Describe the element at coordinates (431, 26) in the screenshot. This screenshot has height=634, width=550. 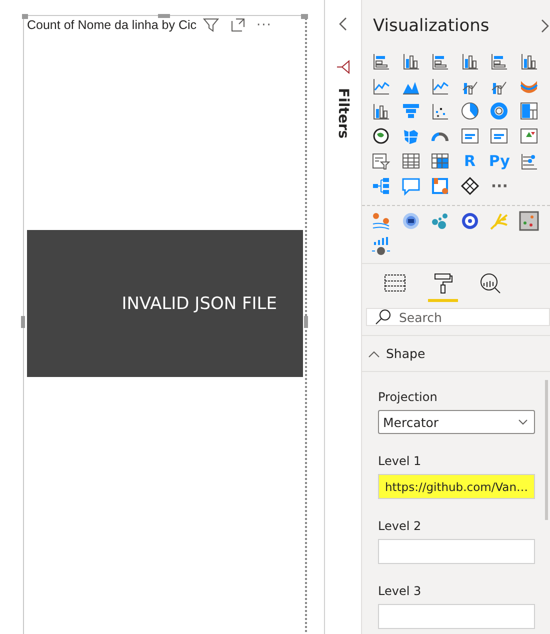
I see `pane-title: Visualizations` at that location.